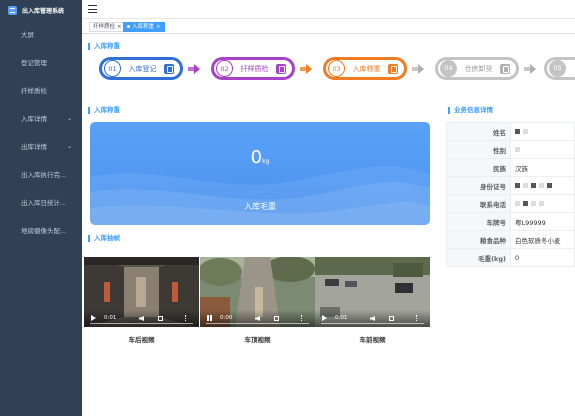 The width and height of the screenshot is (575, 416). What do you see at coordinates (542, 167) in the screenshot?
I see `info-value: 汉族` at bounding box center [542, 167].